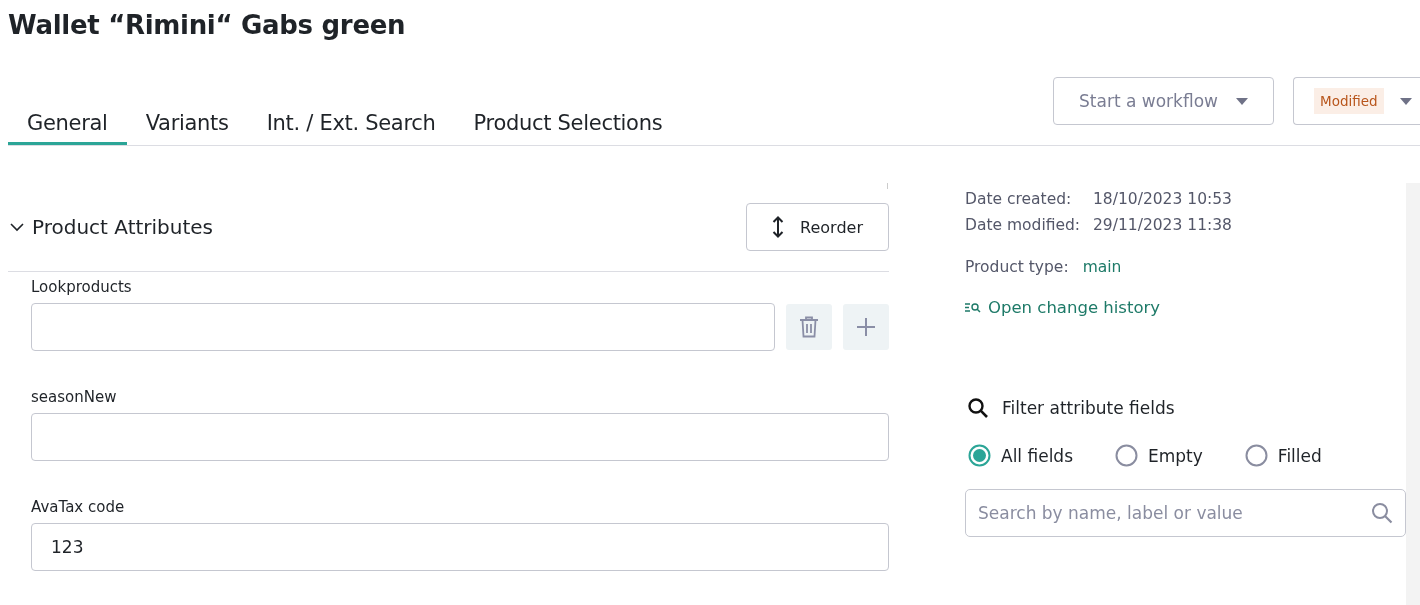  What do you see at coordinates (1185, 513) in the screenshot?
I see `search-field: Search by name, label or value` at bounding box center [1185, 513].